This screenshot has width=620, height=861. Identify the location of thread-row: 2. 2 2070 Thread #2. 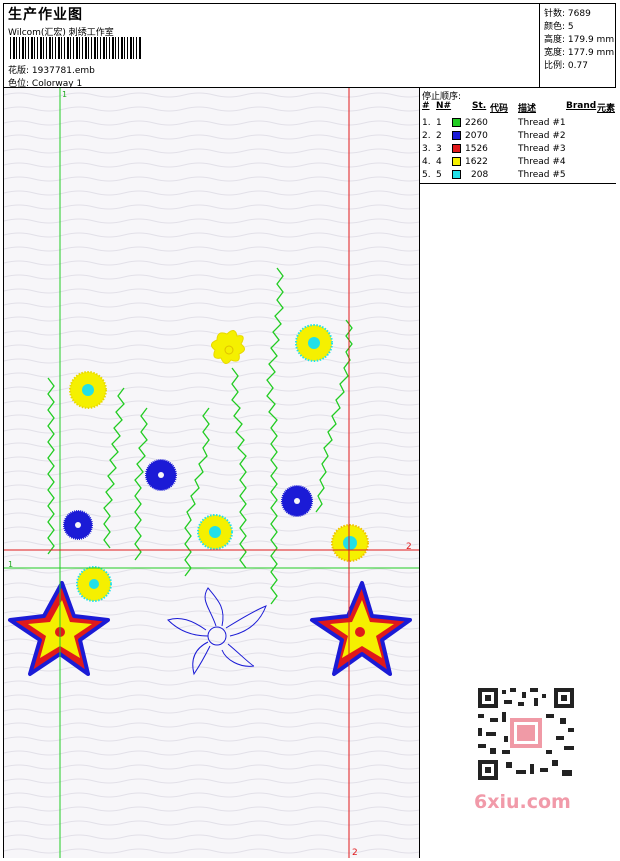
(519, 137).